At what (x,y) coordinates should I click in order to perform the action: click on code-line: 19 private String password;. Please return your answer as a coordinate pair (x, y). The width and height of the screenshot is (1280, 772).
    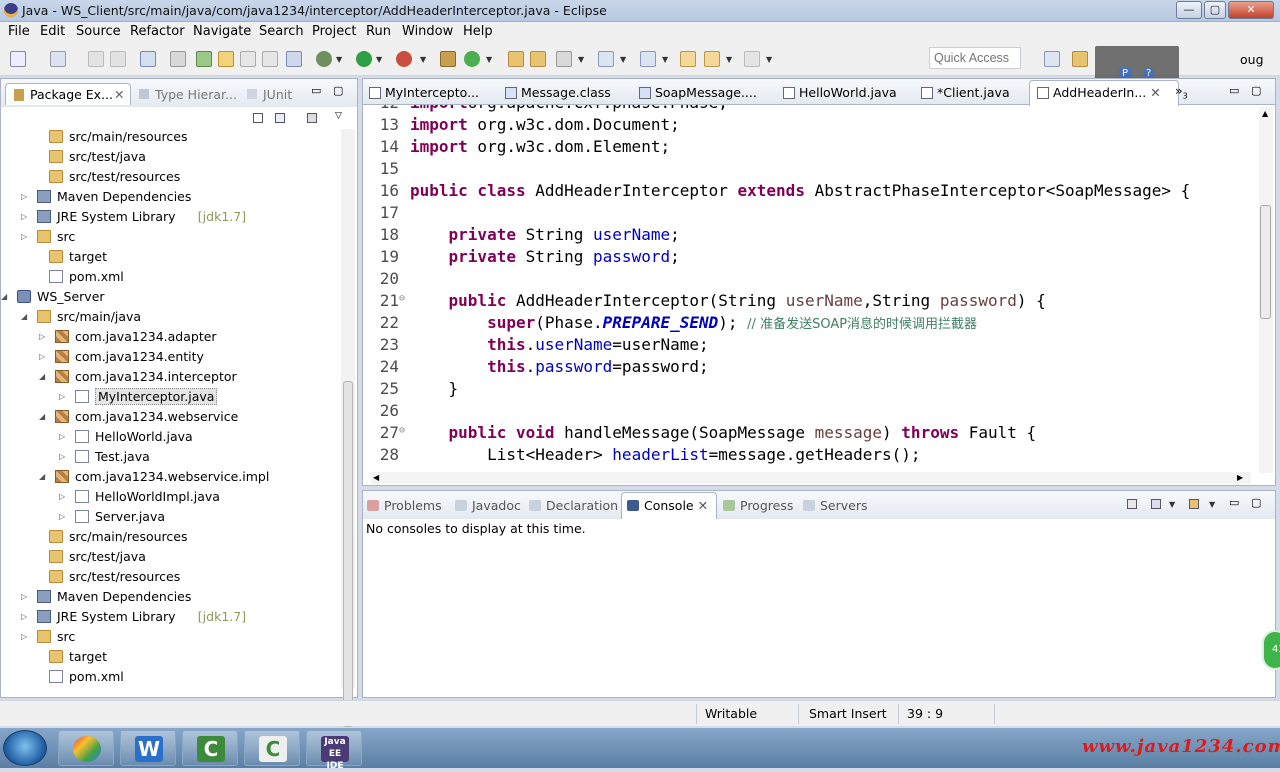
    Looking at the image, I should click on (811, 258).